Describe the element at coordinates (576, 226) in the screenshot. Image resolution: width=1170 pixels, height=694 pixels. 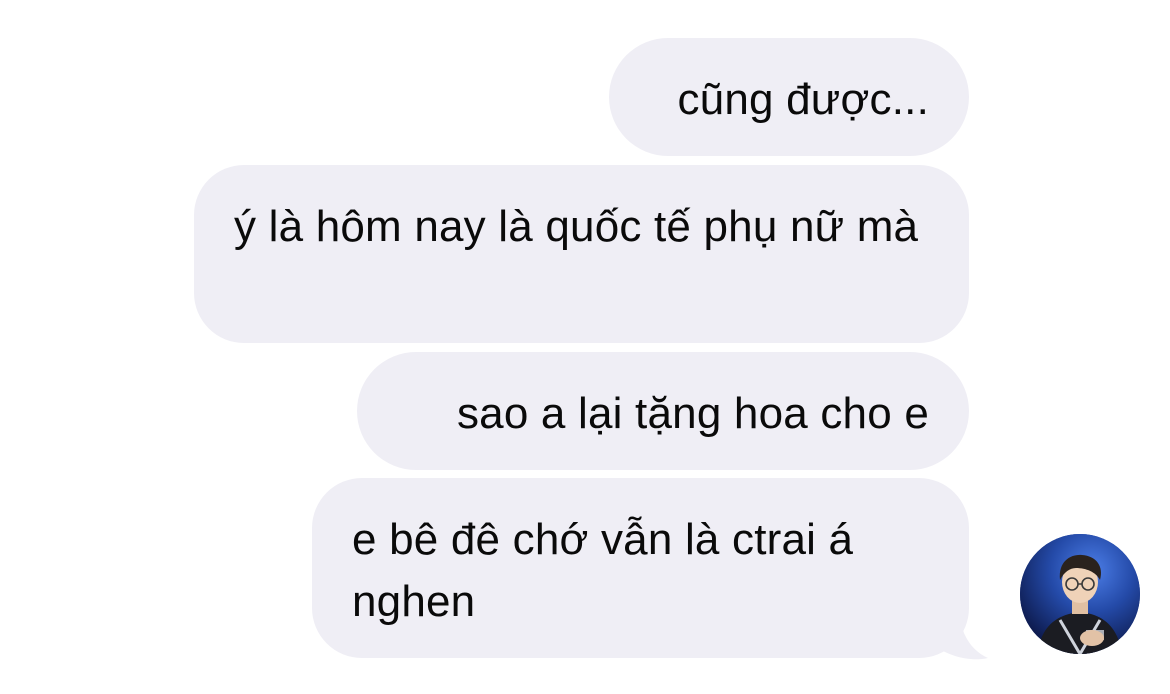
I see `message-text: ý là hôm nay là quốc tế phụ nữ mà` at that location.